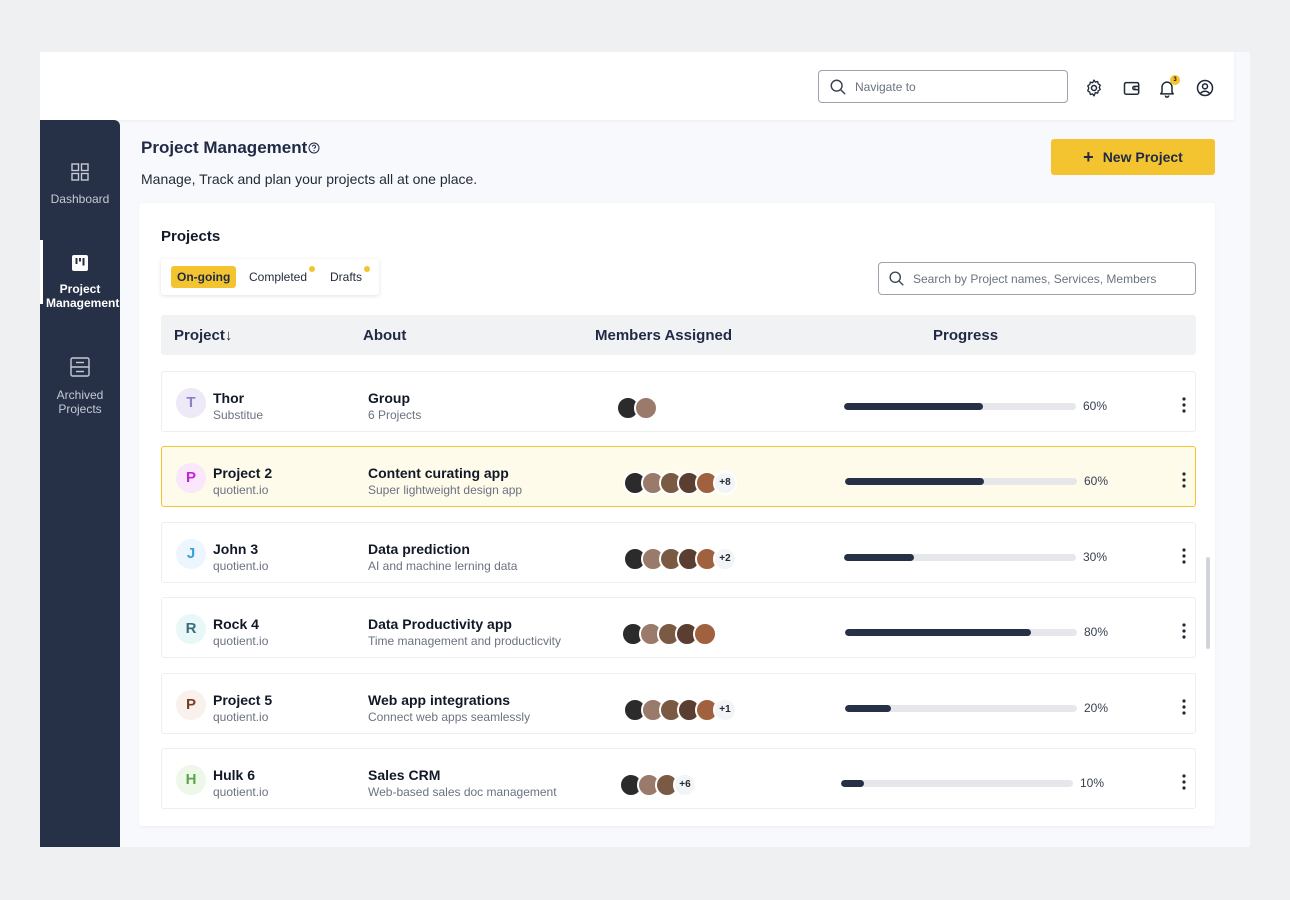 The height and width of the screenshot is (900, 1290). What do you see at coordinates (80, 402) in the screenshot?
I see `sidebar-item-label: Archived Projects` at bounding box center [80, 402].